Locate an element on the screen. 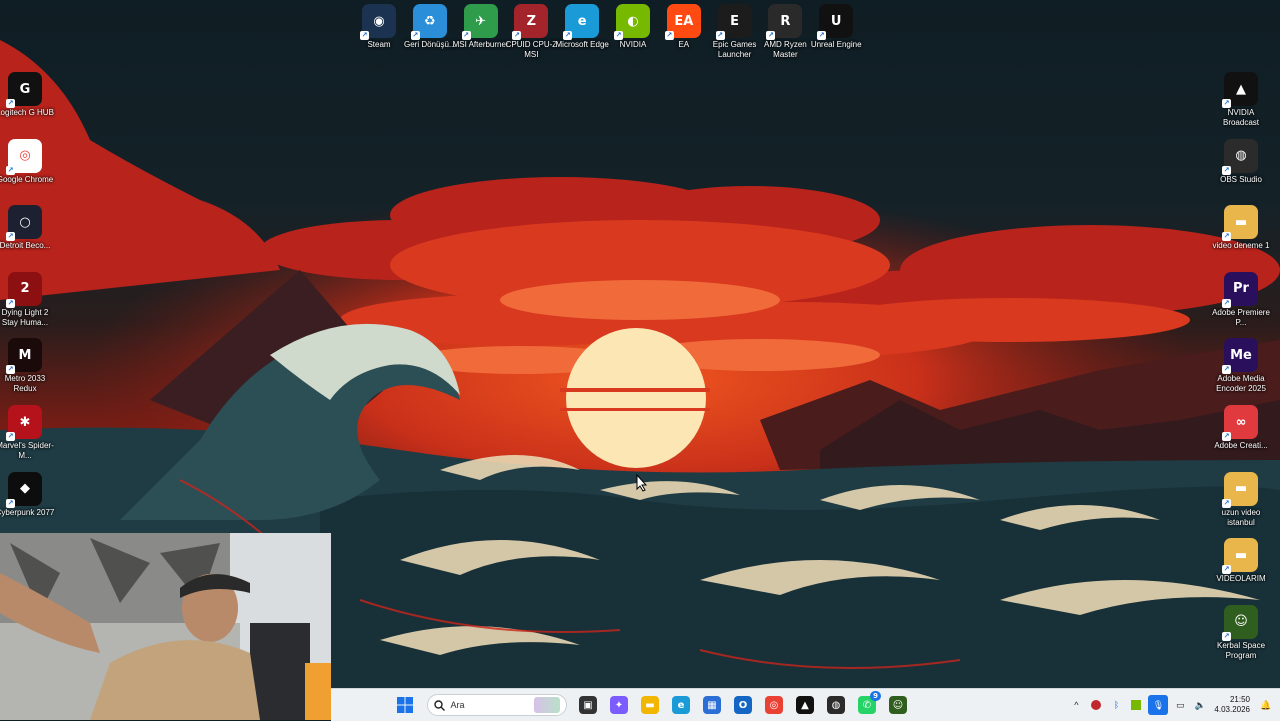  desktop-shortcut-cyberpunk: ◆ ↗ Cyberpunk 2077 is located at coordinates (28, 494).